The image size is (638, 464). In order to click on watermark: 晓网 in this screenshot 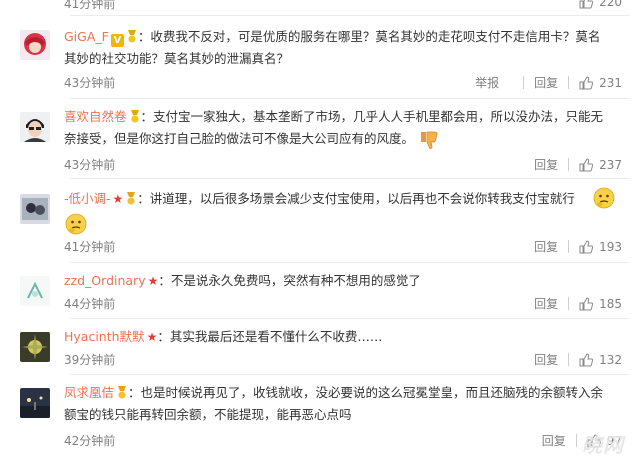, I will do `click(603, 445)`.